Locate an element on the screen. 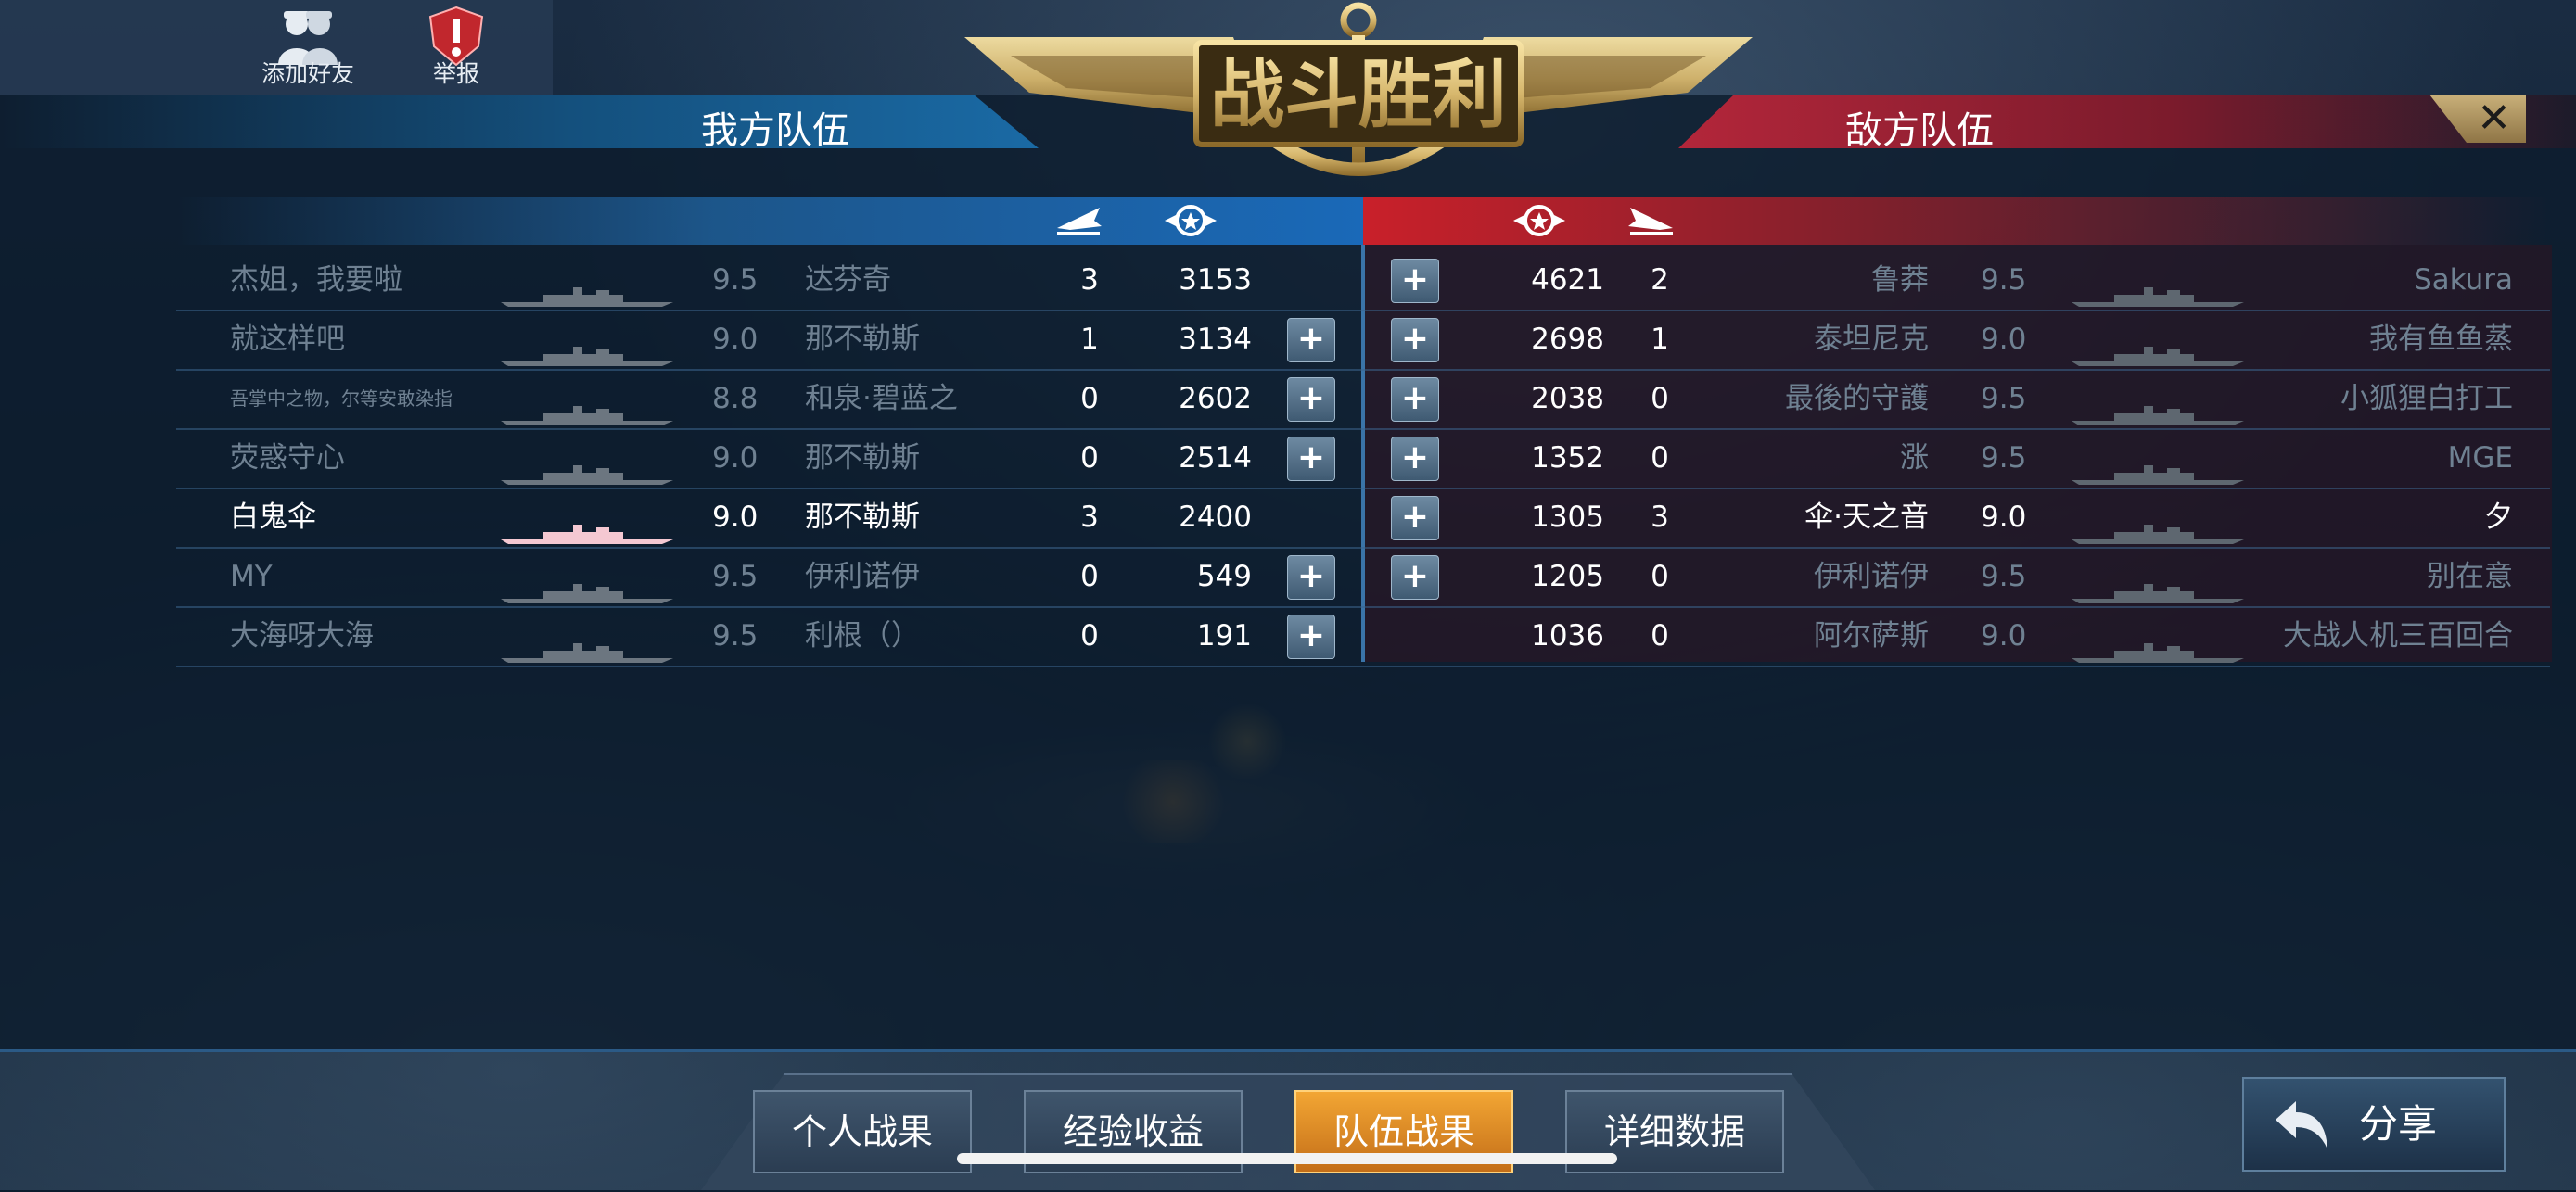 Image resolution: width=2576 pixels, height=1192 pixels. enemy-player-name: 小狐狸白打工 is located at coordinates (2355, 398).